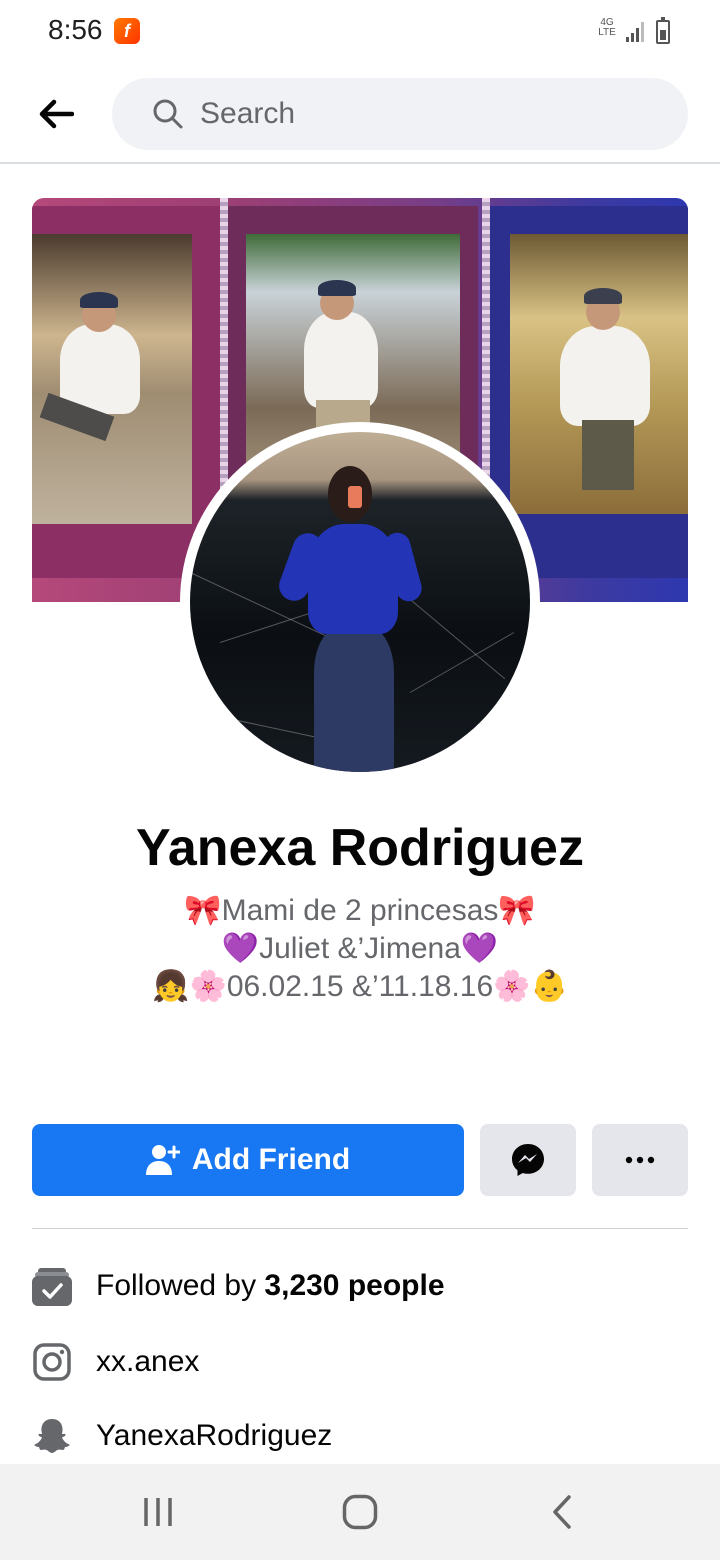 This screenshot has width=720, height=1560. I want to click on followers-icon, so click(52, 1286).